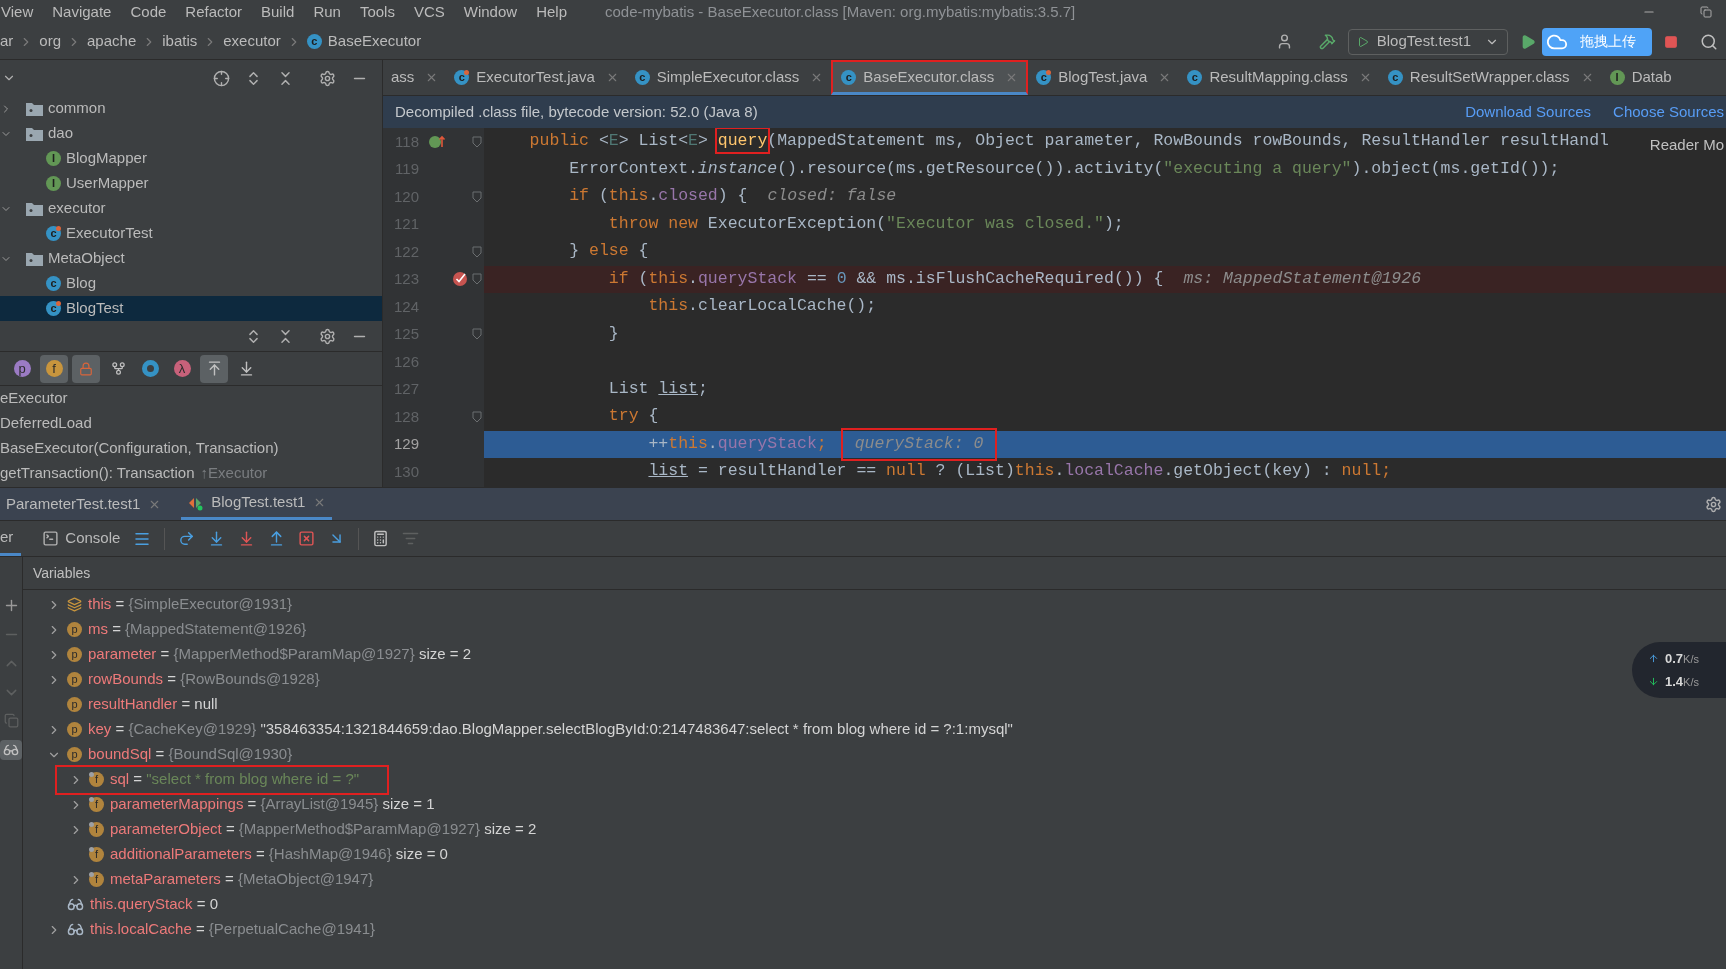 The height and width of the screenshot is (969, 1726). I want to click on editor-tab: c BaseExecutor.class, so click(930, 77).